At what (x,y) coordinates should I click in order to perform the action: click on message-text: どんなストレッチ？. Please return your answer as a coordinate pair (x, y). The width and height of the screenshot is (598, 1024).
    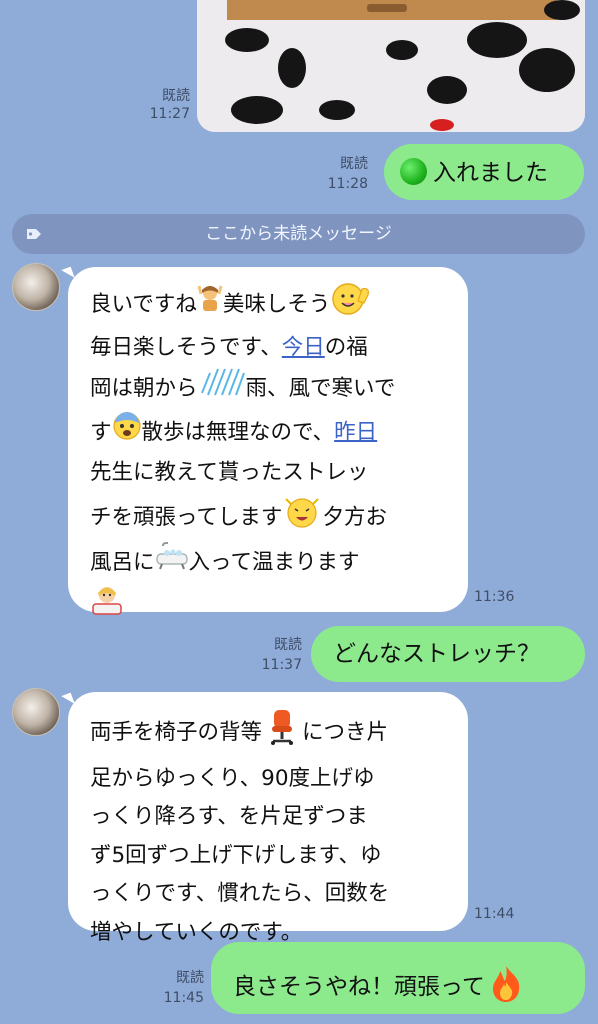
    Looking at the image, I should click on (436, 654).